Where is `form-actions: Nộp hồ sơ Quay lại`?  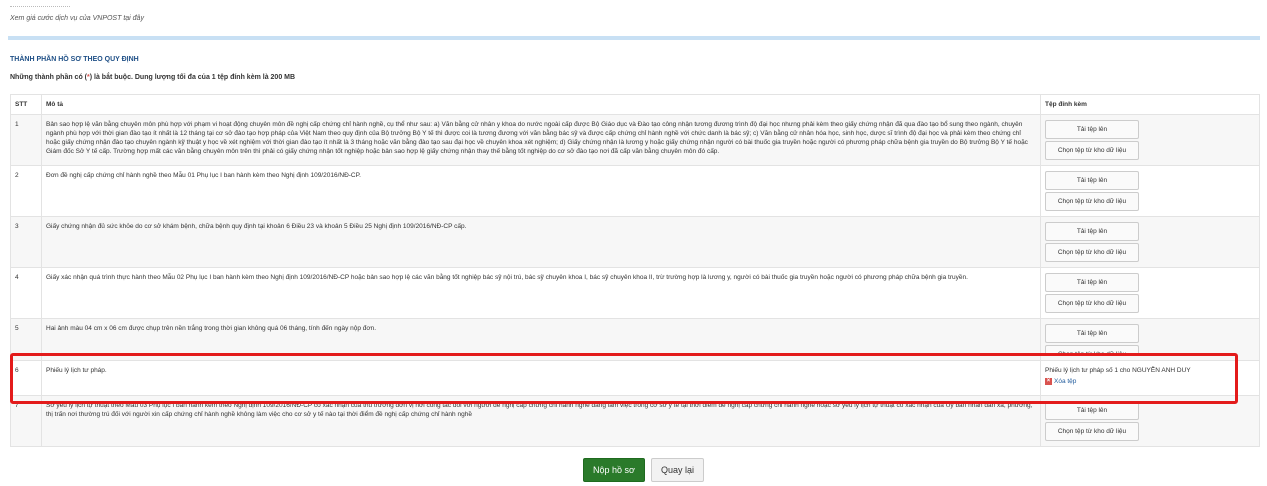
form-actions: Nộp hồ sơ Quay lại is located at coordinates (643, 470).